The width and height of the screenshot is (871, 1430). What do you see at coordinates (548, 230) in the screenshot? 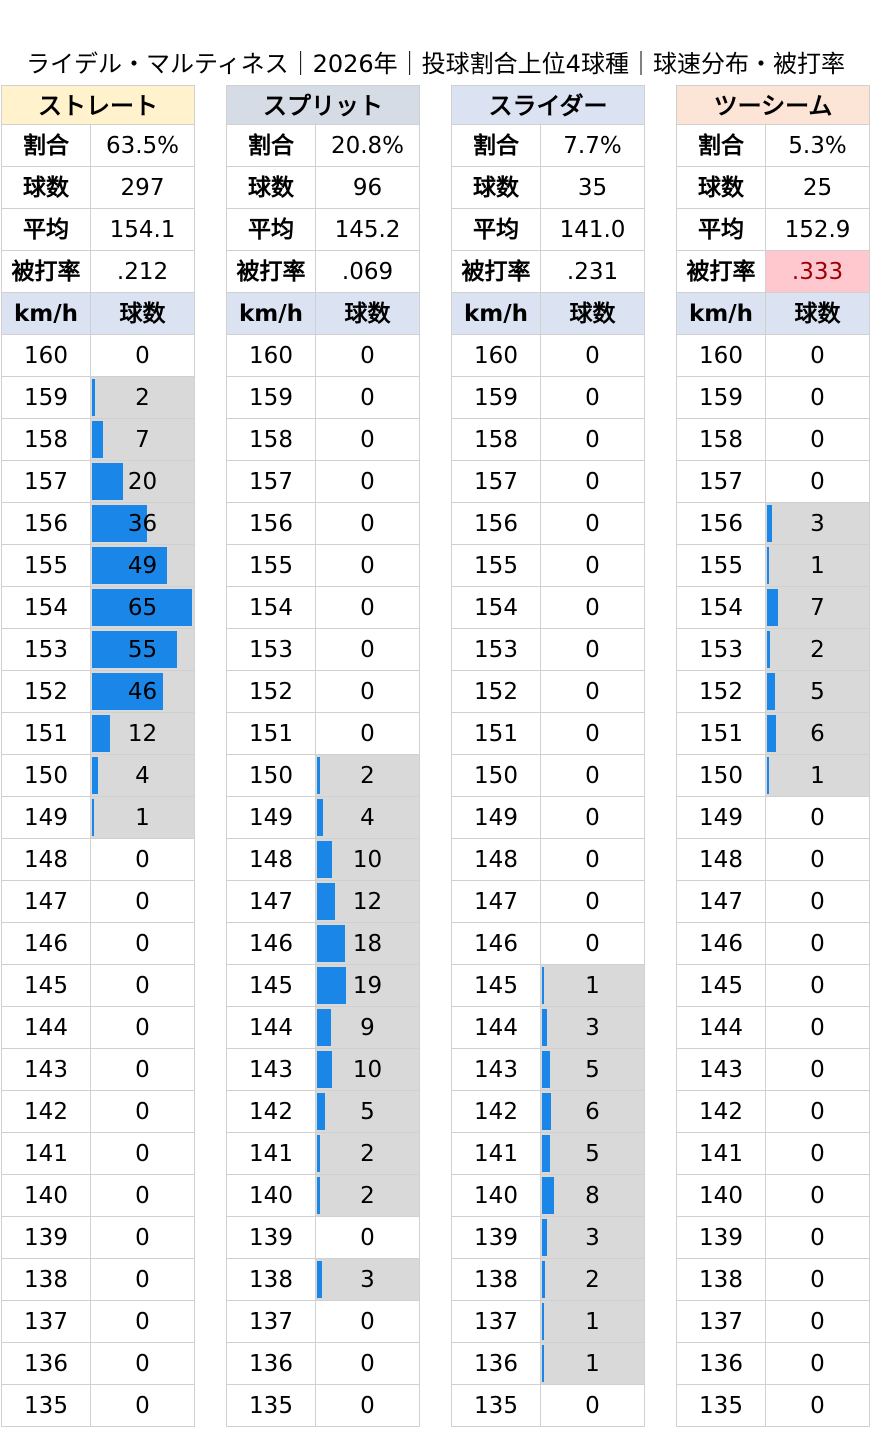
I see `stat-row: 平均 141.0` at bounding box center [548, 230].